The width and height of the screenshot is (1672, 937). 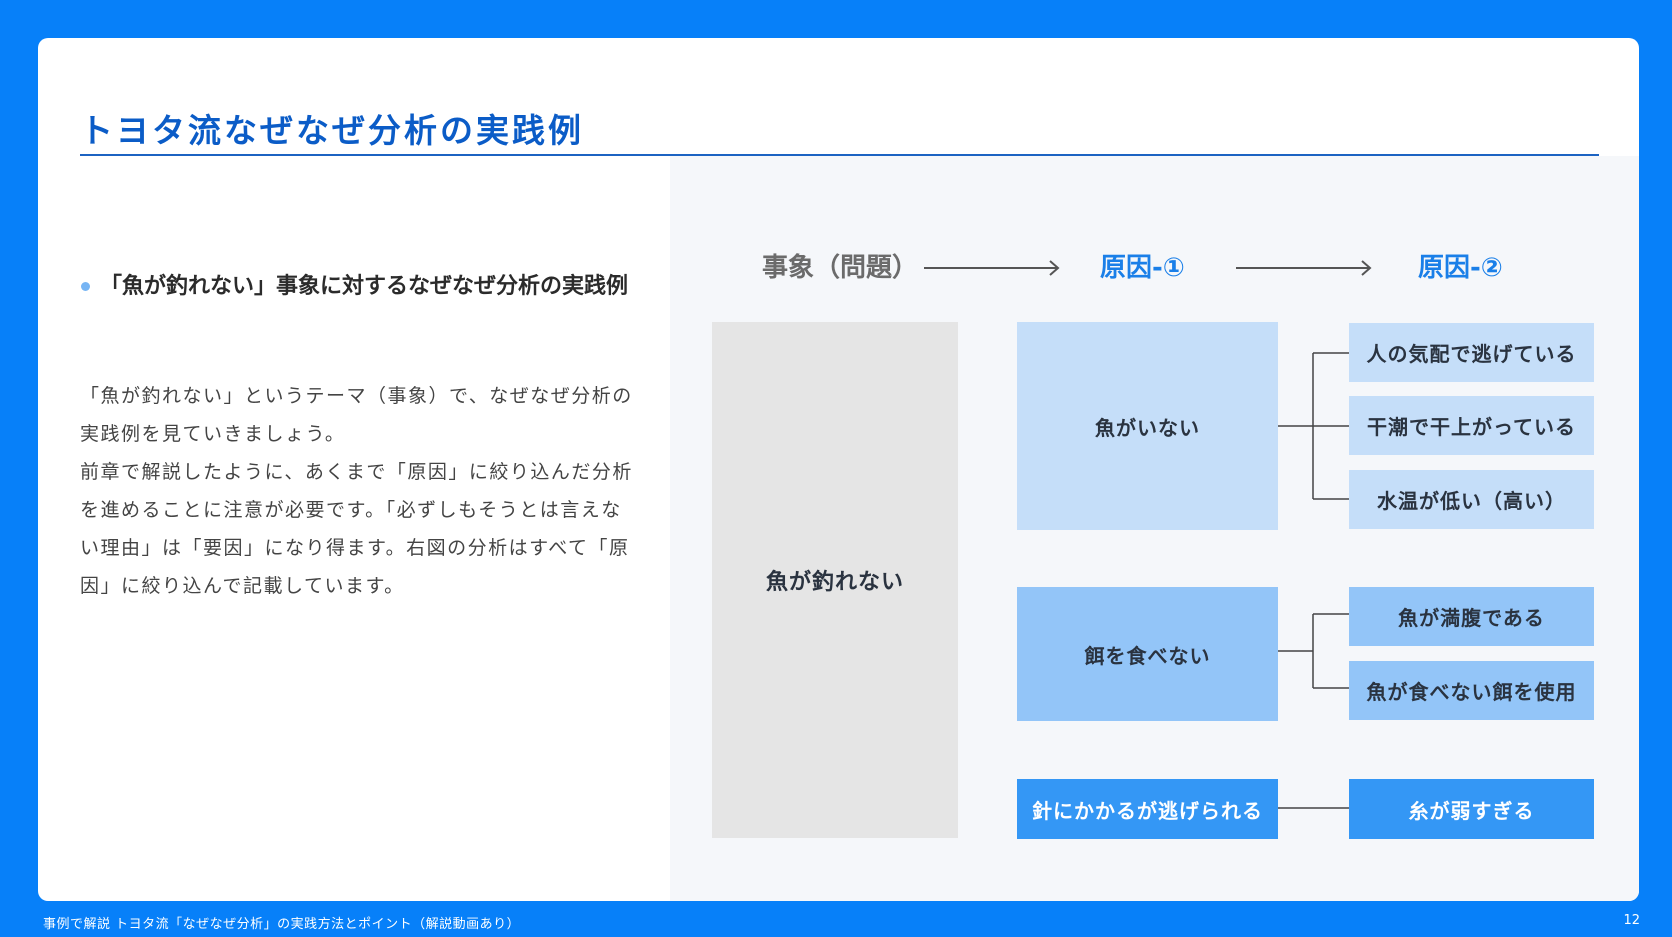 I want to click on cause2-box: 魚が満腹である, so click(x=1471, y=616).